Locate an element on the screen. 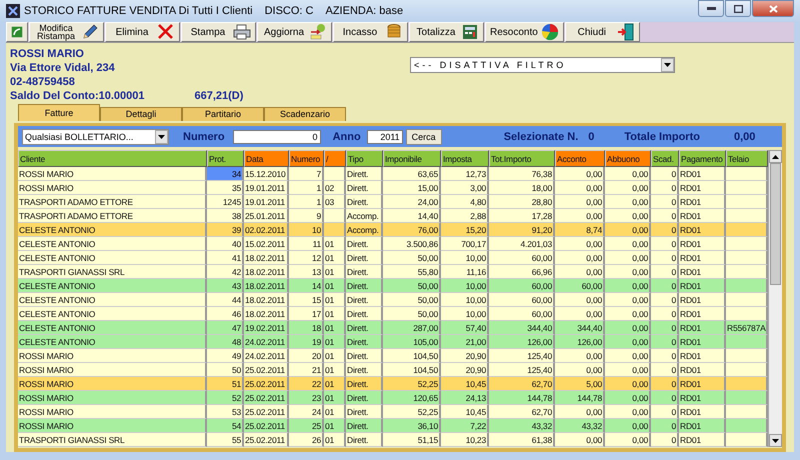  number-field: 0 is located at coordinates (276, 137).